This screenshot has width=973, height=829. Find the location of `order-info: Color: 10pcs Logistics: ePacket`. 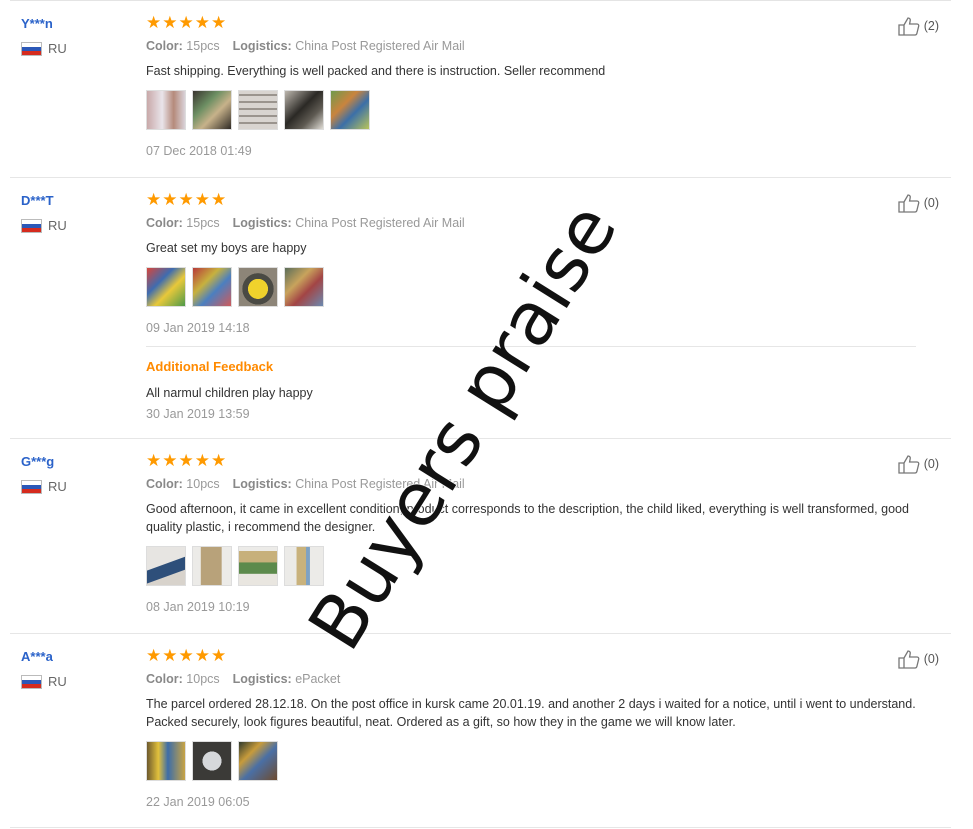

order-info: Color: 10pcs Logistics: ePacket is located at coordinates (531, 679).